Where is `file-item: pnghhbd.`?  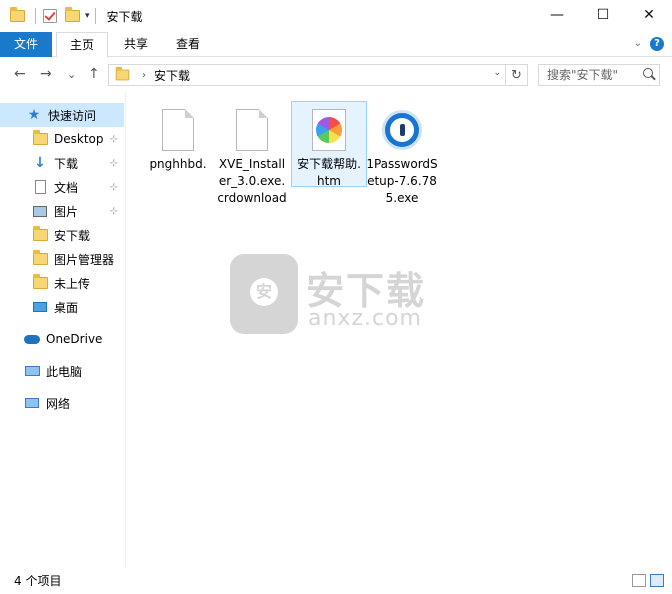 file-item: pnghhbd. is located at coordinates (178, 137).